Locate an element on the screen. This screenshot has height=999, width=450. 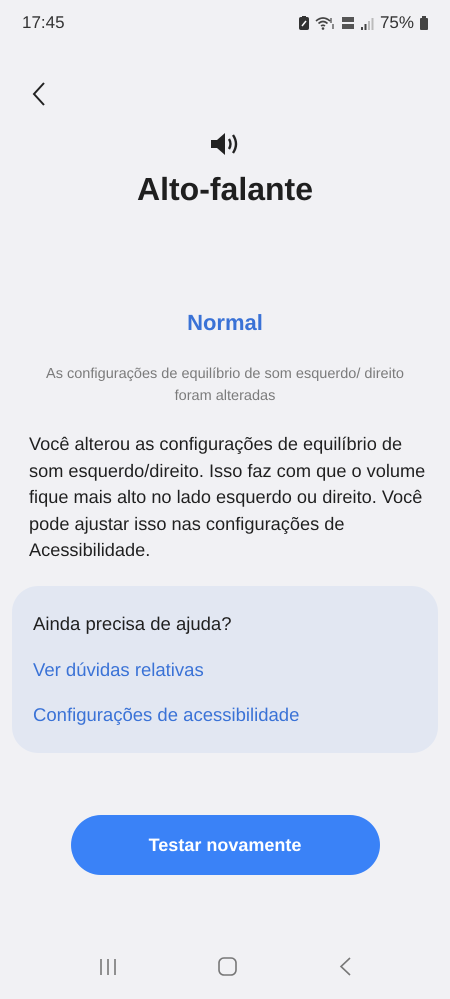
battery-icon is located at coordinates (424, 23).